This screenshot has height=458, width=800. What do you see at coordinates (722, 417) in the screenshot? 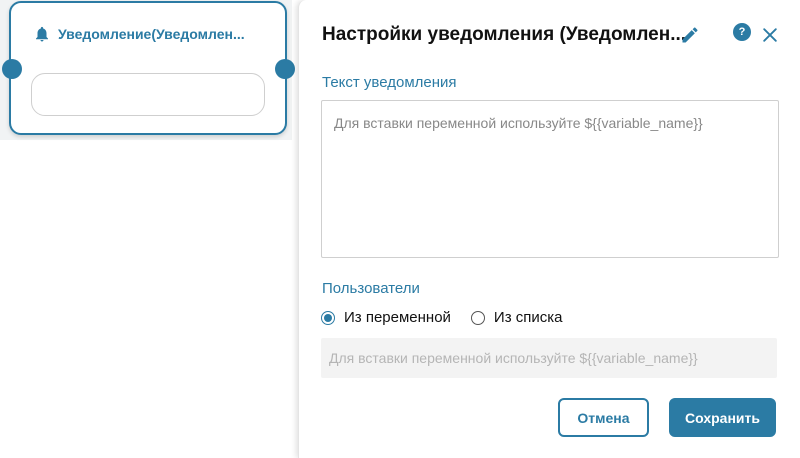
I see `save-button: Сохранить` at bounding box center [722, 417].